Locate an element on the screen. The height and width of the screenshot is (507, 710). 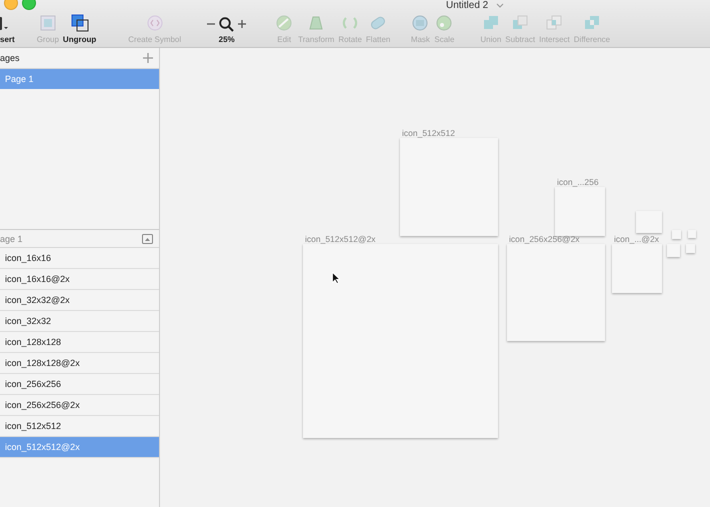
window-title: Untitled 2 is located at coordinates (467, 5).